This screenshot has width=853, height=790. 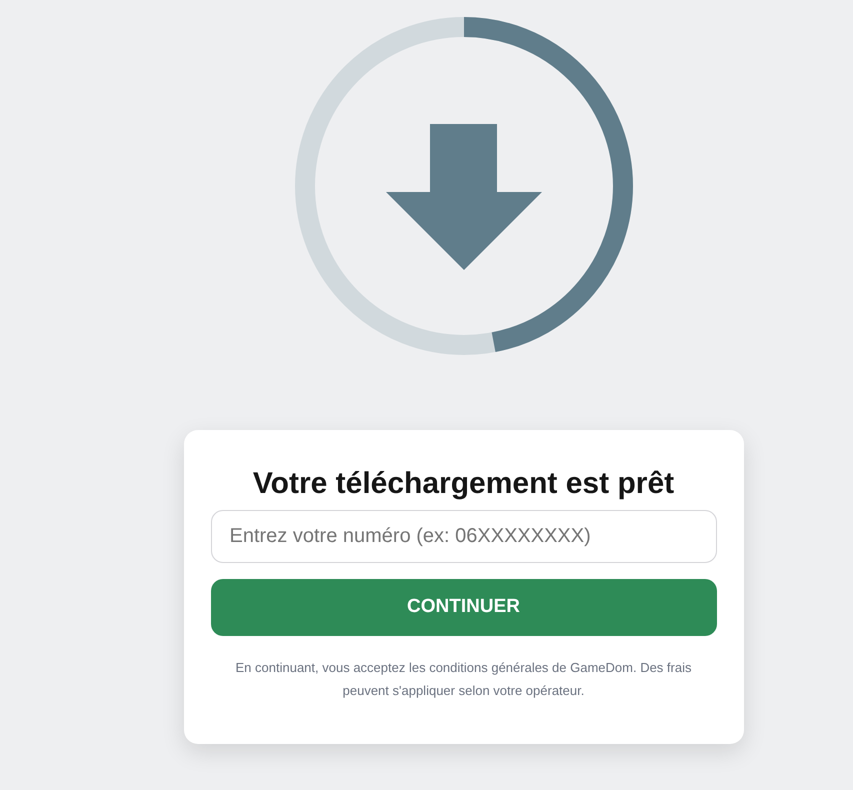 I want to click on download-arrow-icon, so click(x=464, y=197).